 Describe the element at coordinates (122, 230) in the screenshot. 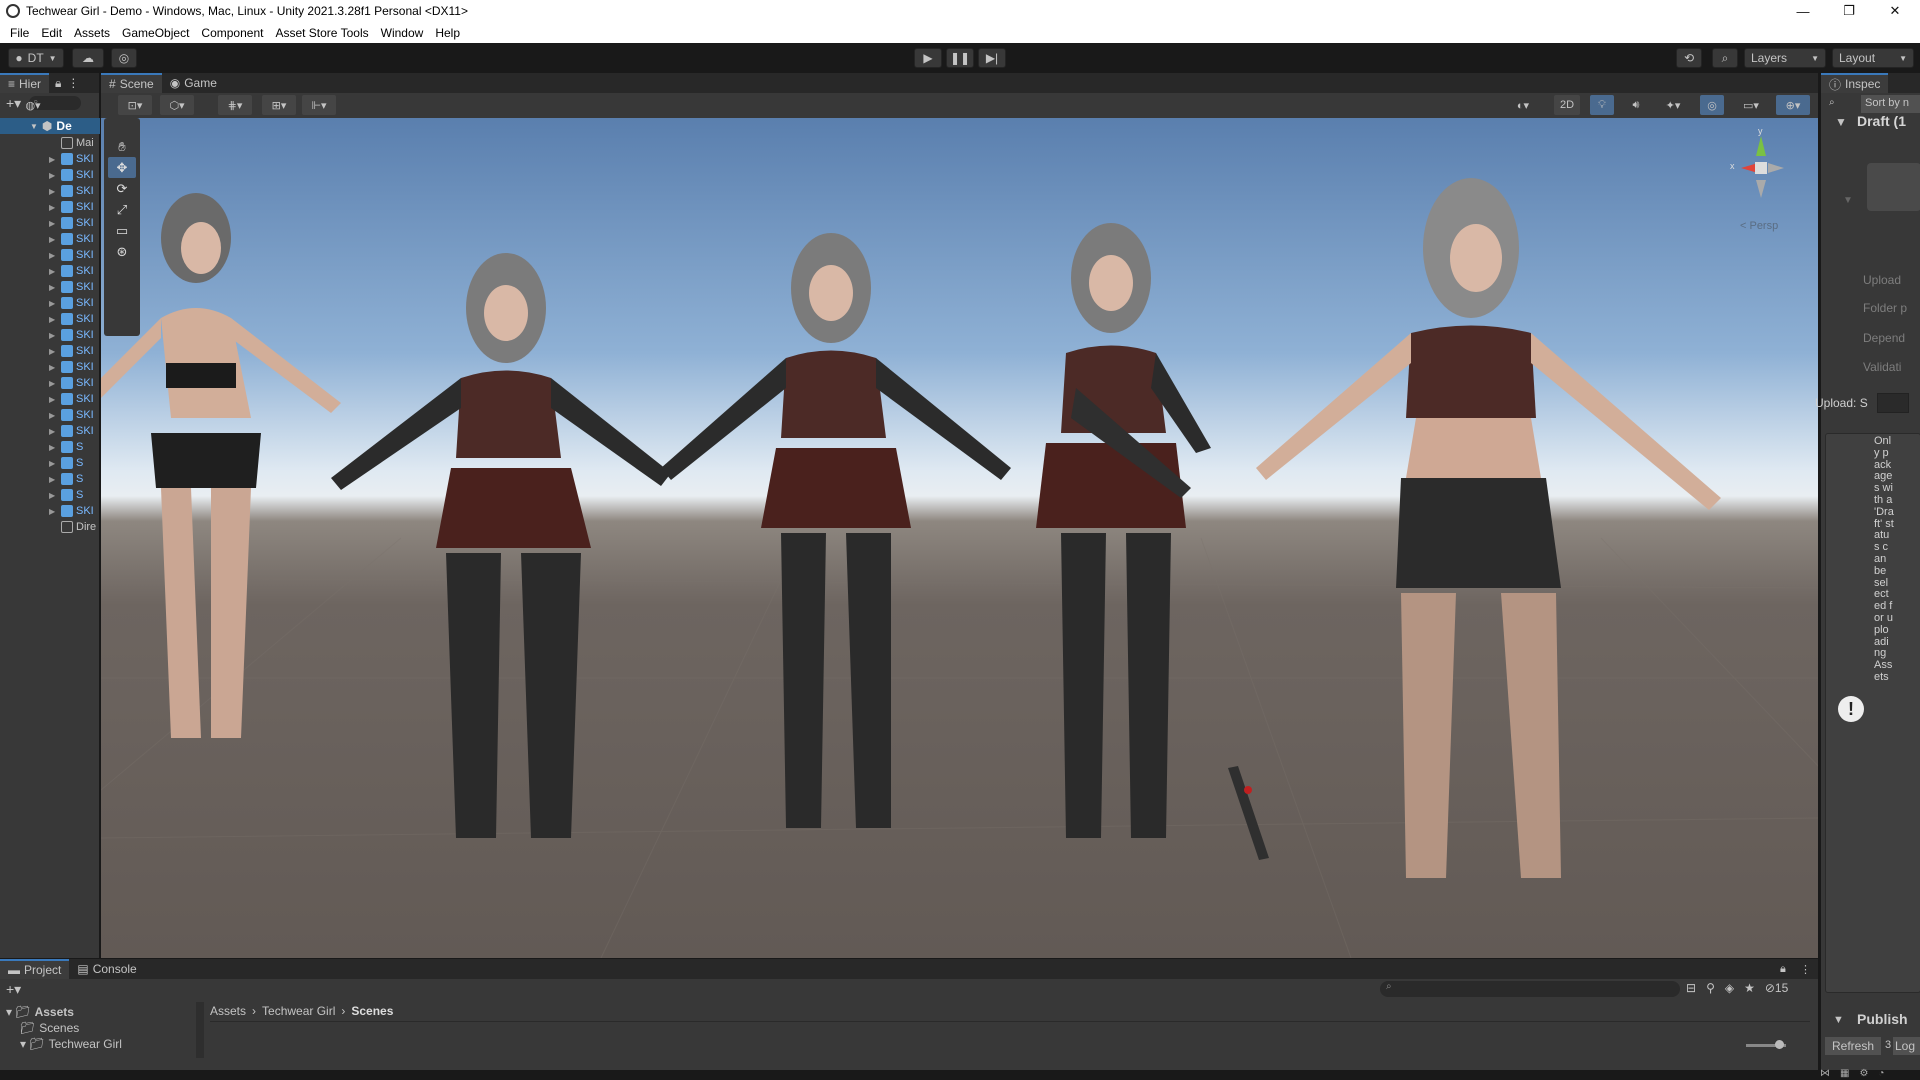

I see `rect-tool-icon: ▭` at that location.